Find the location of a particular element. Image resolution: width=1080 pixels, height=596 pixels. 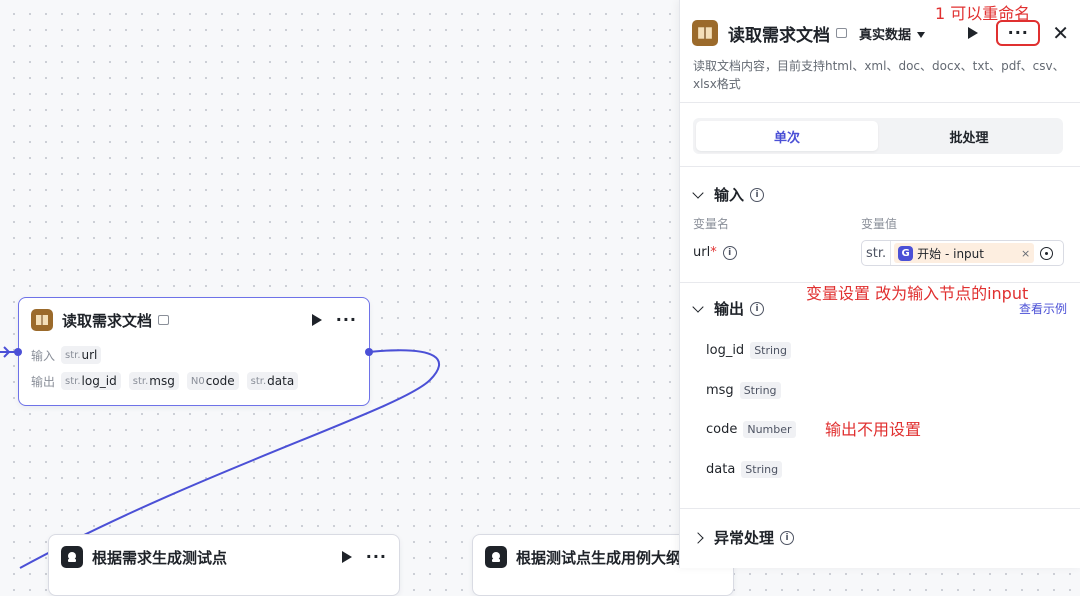

close-icon: ✕ is located at coordinates (1060, 33).